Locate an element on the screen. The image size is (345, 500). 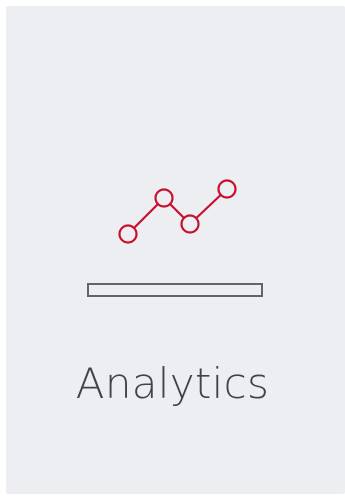
chart-line is located at coordinates (177, 211).